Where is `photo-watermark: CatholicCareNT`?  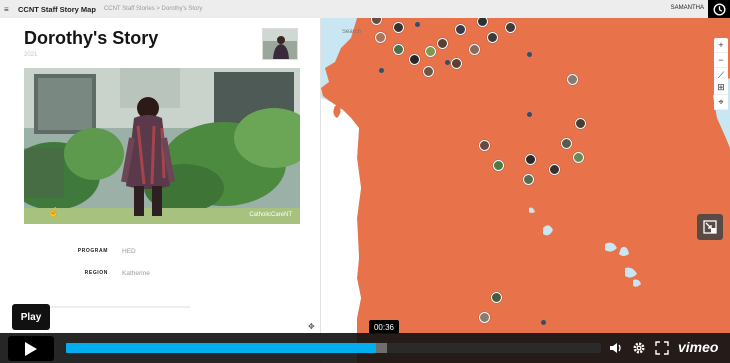
photo-watermark: CatholicCareNT is located at coordinates (270, 215).